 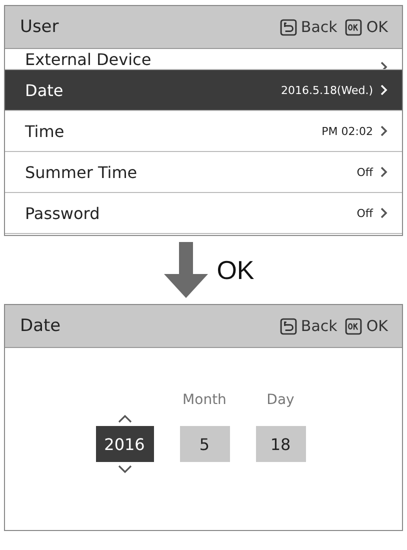 I want to click on row-label: Date, so click(x=44, y=90).